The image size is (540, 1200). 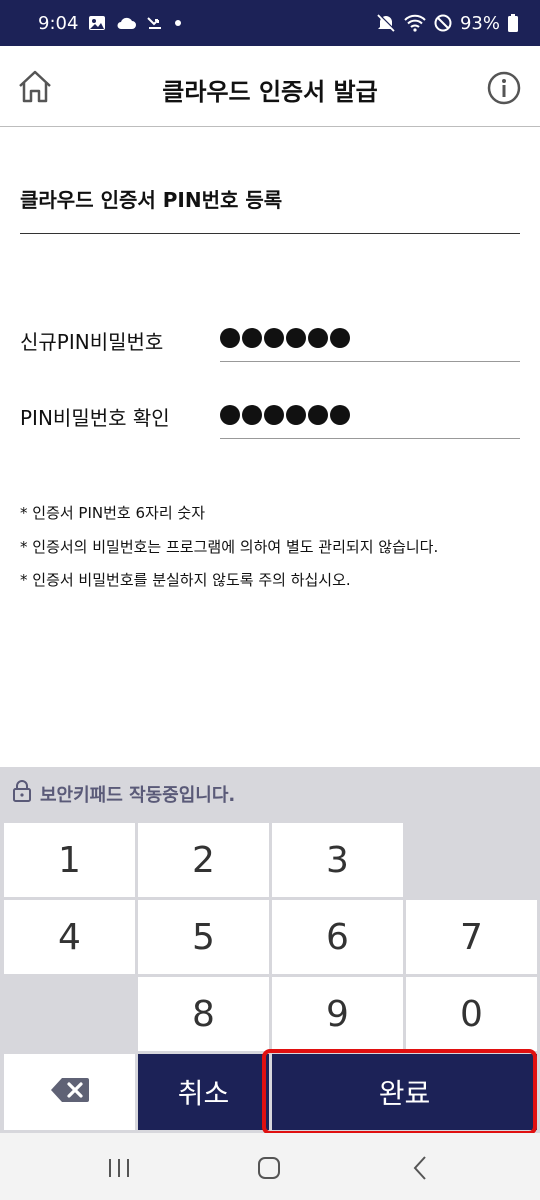 What do you see at coordinates (126, 23) in the screenshot?
I see `cloud-icon` at bounding box center [126, 23].